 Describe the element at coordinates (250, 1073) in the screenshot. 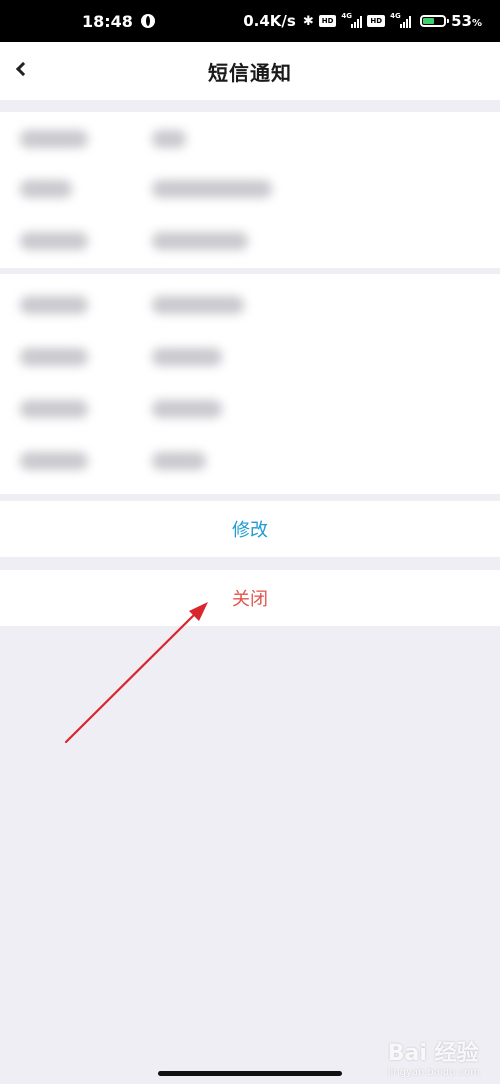

I see `home-indicator` at that location.